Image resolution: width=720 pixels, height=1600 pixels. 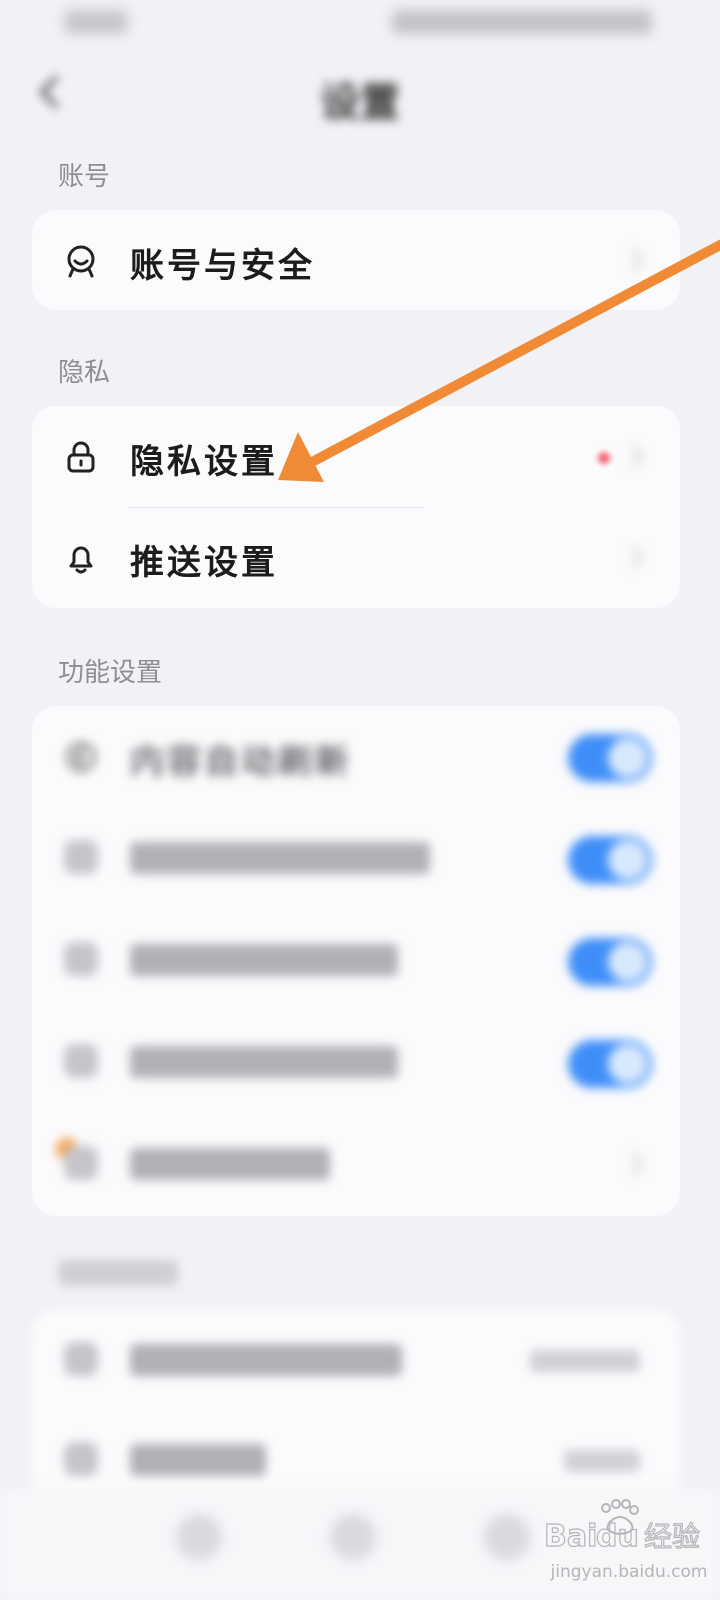 What do you see at coordinates (84, 373) in the screenshot?
I see `section-label-privacy: 隐私` at bounding box center [84, 373].